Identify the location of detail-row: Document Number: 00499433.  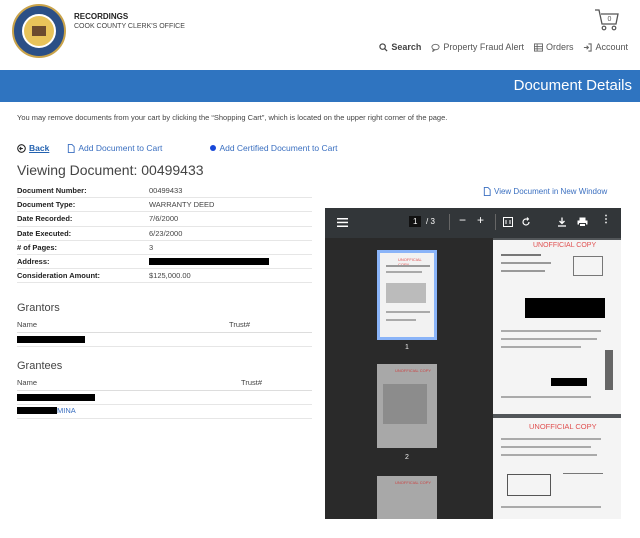
(164, 191).